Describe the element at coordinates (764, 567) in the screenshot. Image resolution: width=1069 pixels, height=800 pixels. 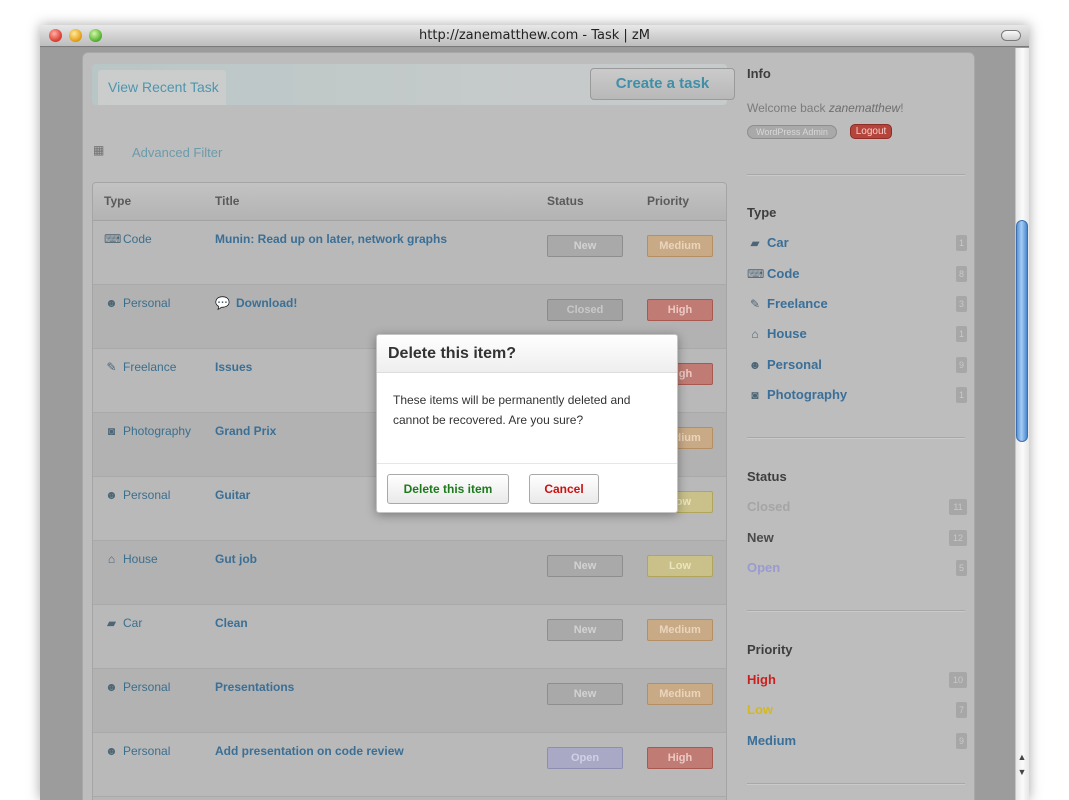
I see `status-label: Open` at that location.